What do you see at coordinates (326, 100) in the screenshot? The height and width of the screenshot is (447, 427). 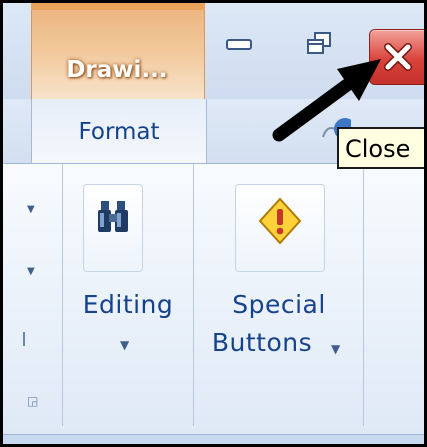 I see `annotation-arrow` at bounding box center [326, 100].